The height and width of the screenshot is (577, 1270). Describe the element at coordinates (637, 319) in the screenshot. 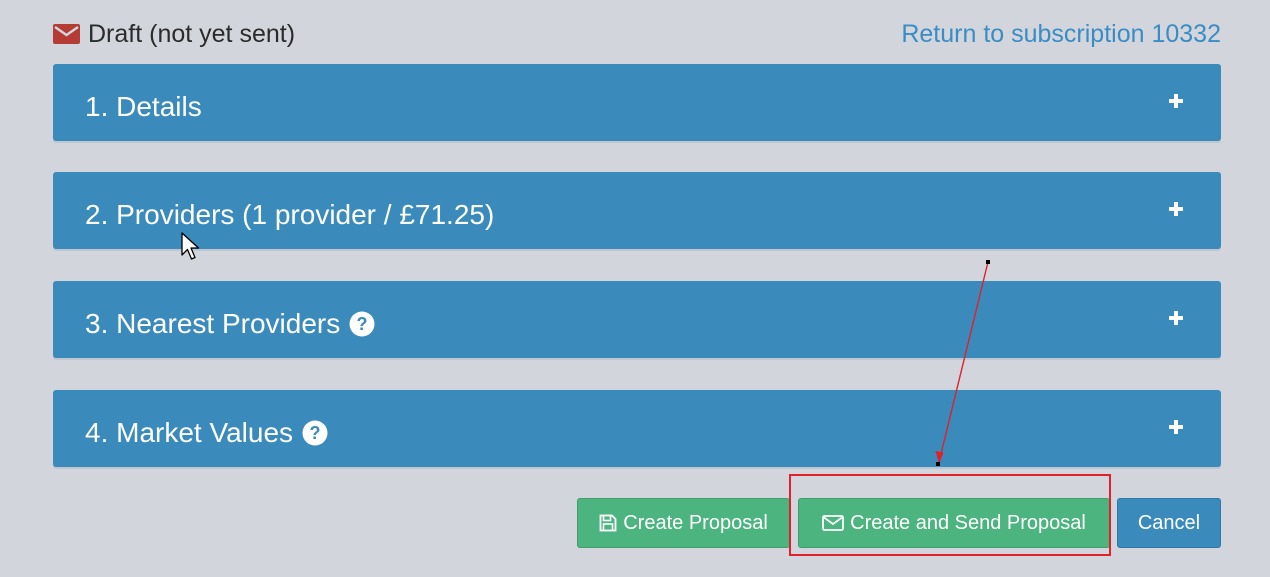

I see `panel-nearest-providers: 3. Nearest Providers ?` at that location.